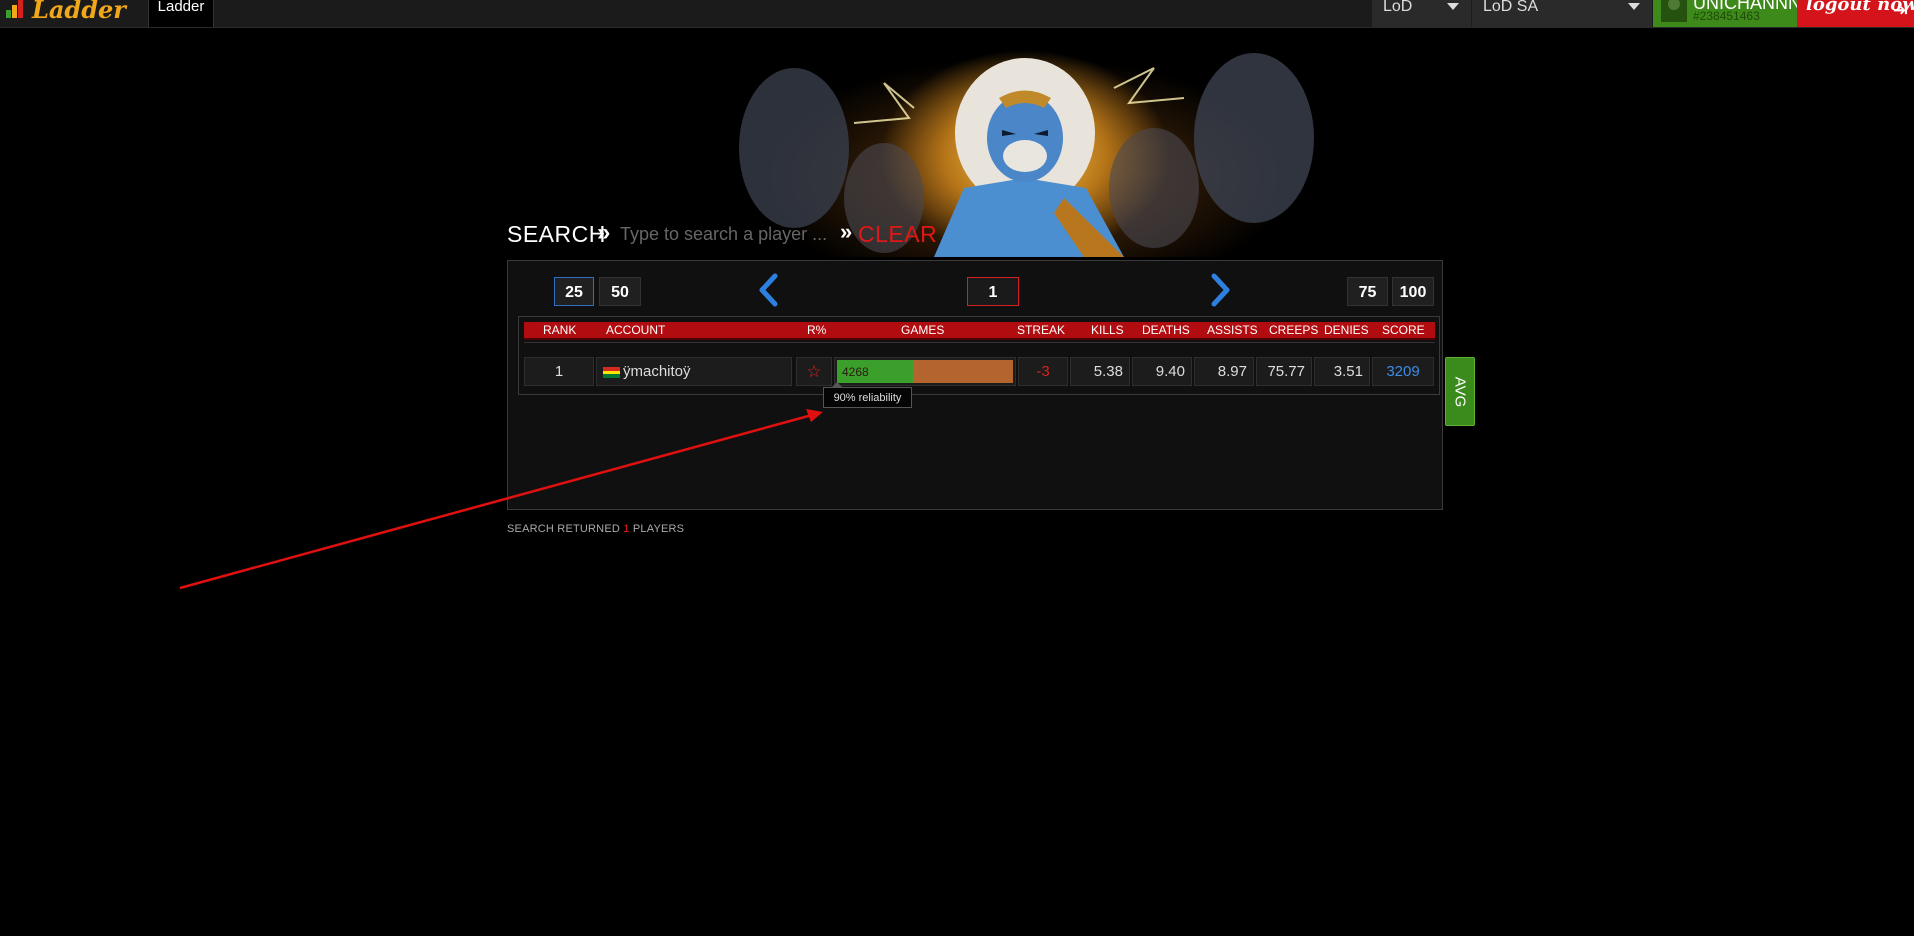 This screenshot has height=936, width=1914. I want to click on tab-ladder: Ladder, so click(181, 13).